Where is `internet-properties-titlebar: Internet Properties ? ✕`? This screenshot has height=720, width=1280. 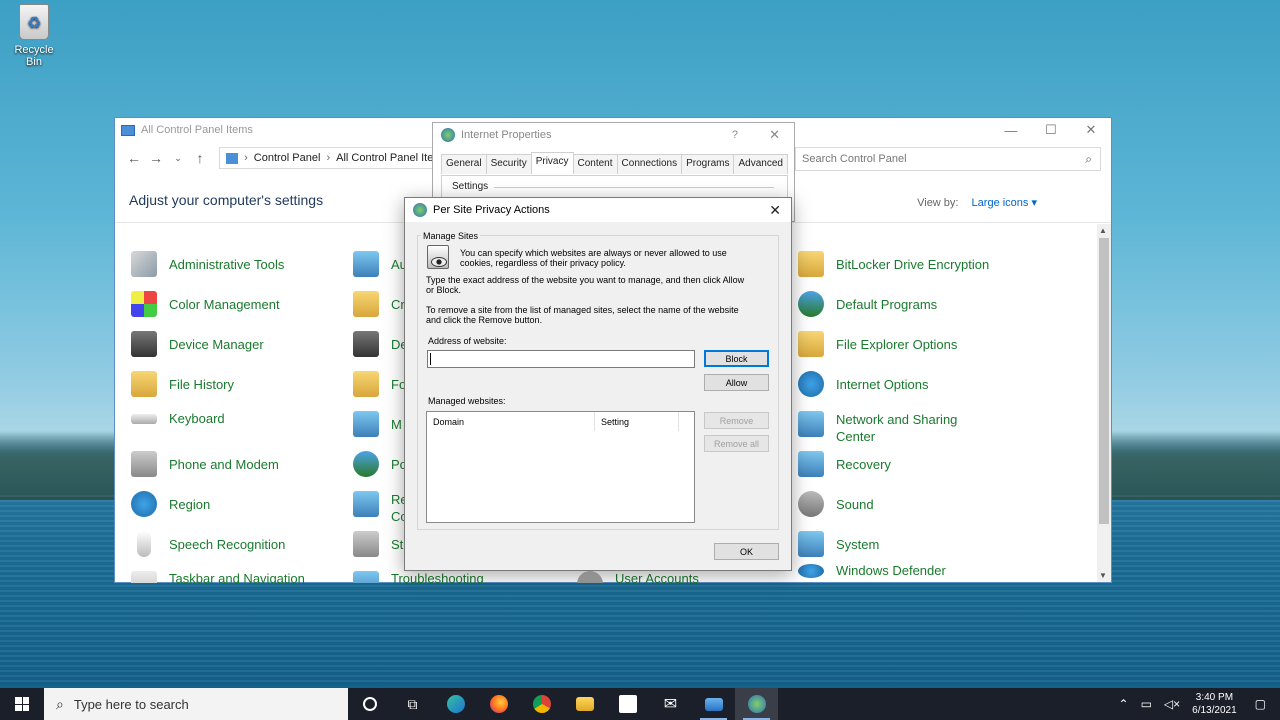
internet-properties-titlebar: Internet Properties ? ✕ is located at coordinates (613, 135).